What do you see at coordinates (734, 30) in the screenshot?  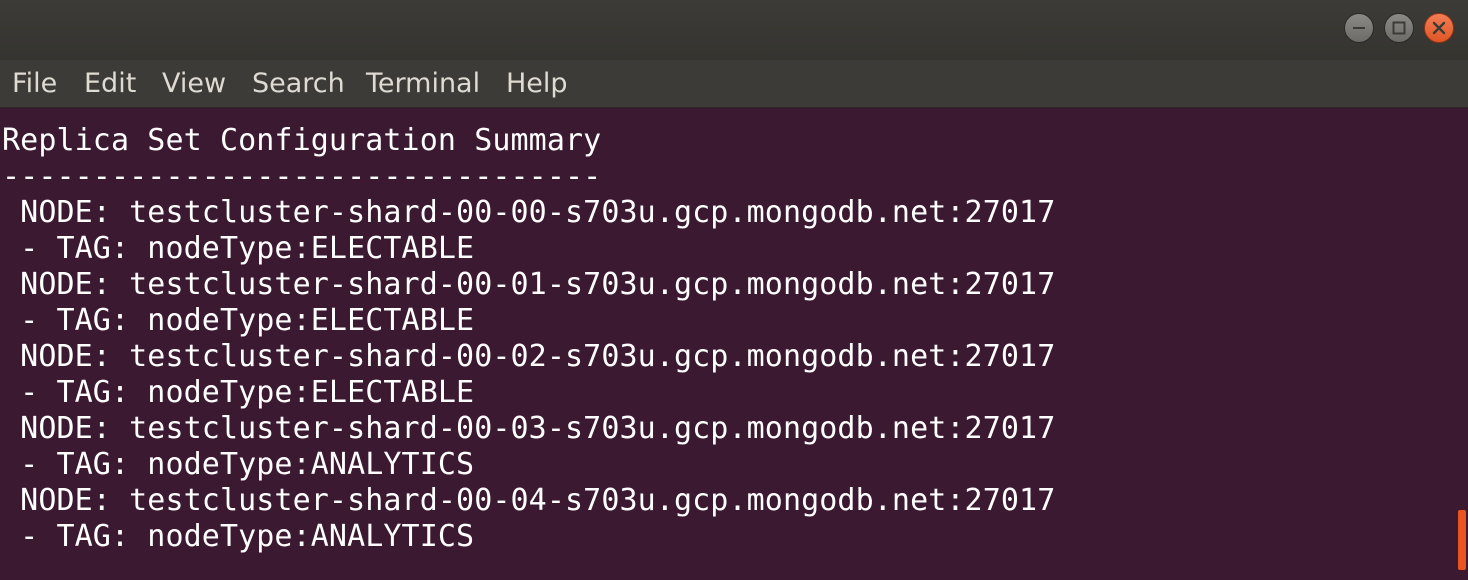 I see `title-bar` at bounding box center [734, 30].